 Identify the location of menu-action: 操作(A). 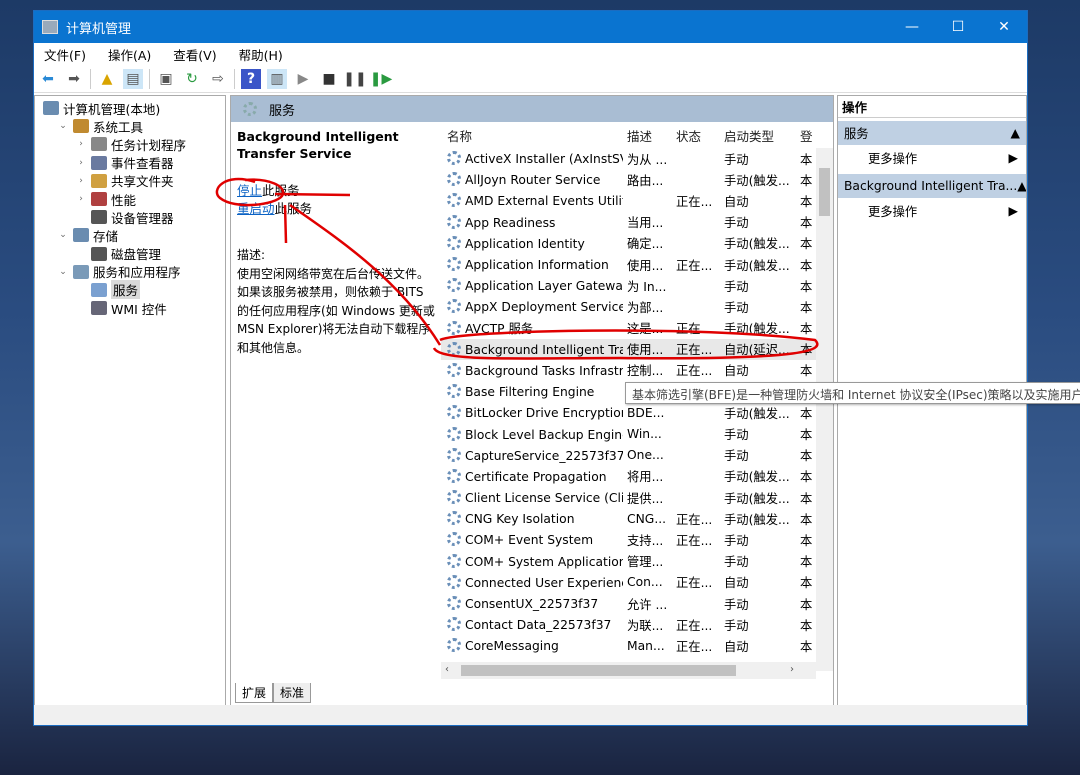
(126, 54).